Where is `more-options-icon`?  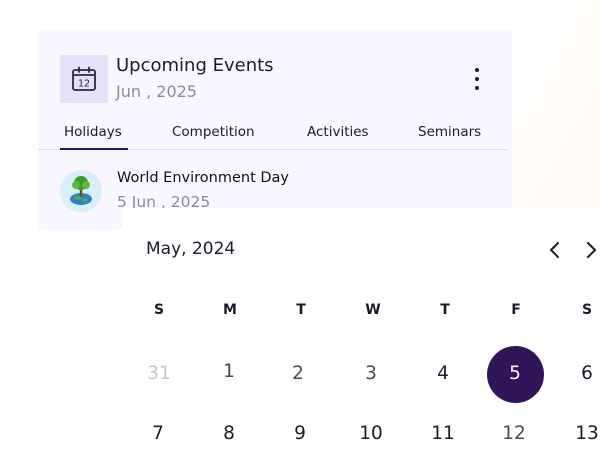
more-options-icon is located at coordinates (477, 79).